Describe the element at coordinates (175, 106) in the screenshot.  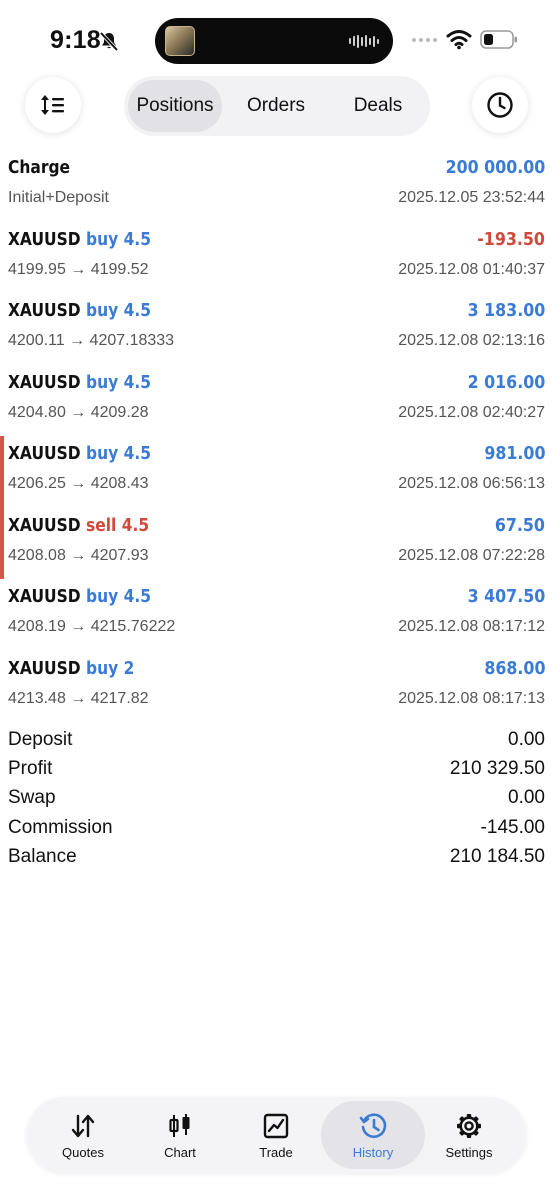
I see `tab-positions: Positions` at that location.